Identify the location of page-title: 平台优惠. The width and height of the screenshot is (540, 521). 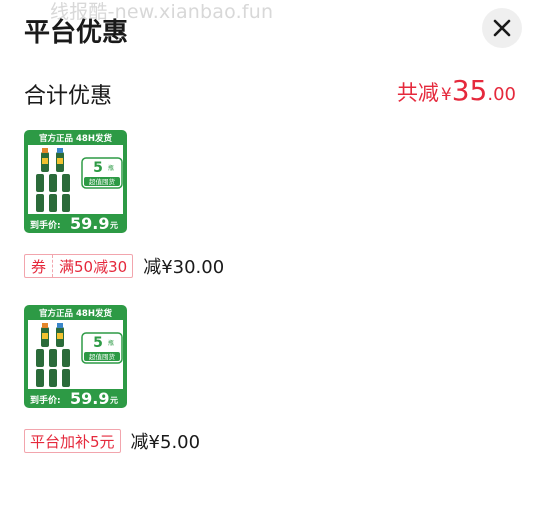
(76, 33).